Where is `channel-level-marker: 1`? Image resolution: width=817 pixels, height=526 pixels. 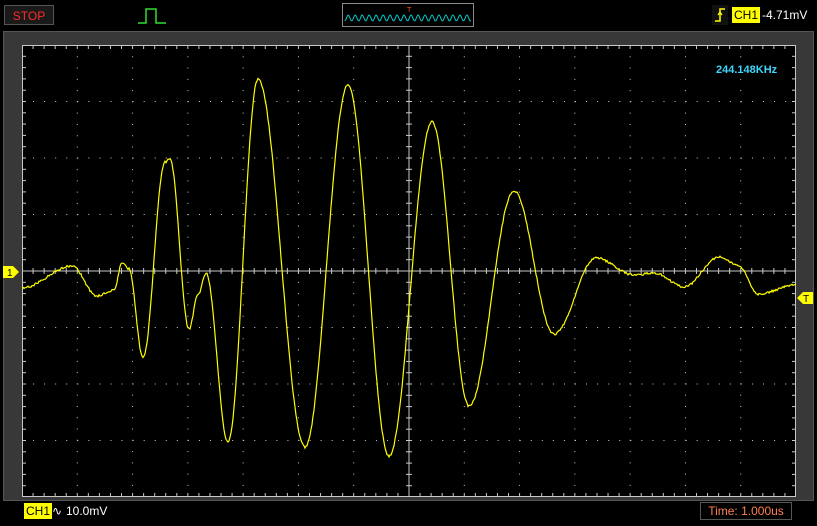 channel-level-marker: 1 is located at coordinates (11, 272).